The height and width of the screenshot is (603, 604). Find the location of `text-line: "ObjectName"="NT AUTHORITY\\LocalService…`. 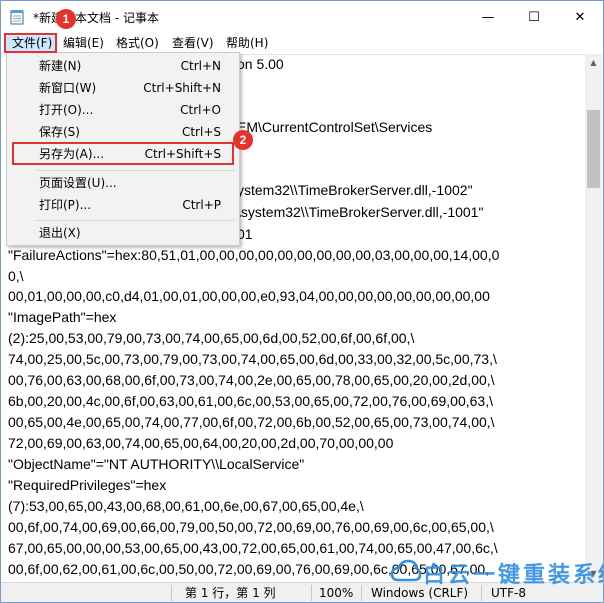

text-line: "ObjectName"="NT AUTHORITY\\LocalService… is located at coordinates (156, 464).